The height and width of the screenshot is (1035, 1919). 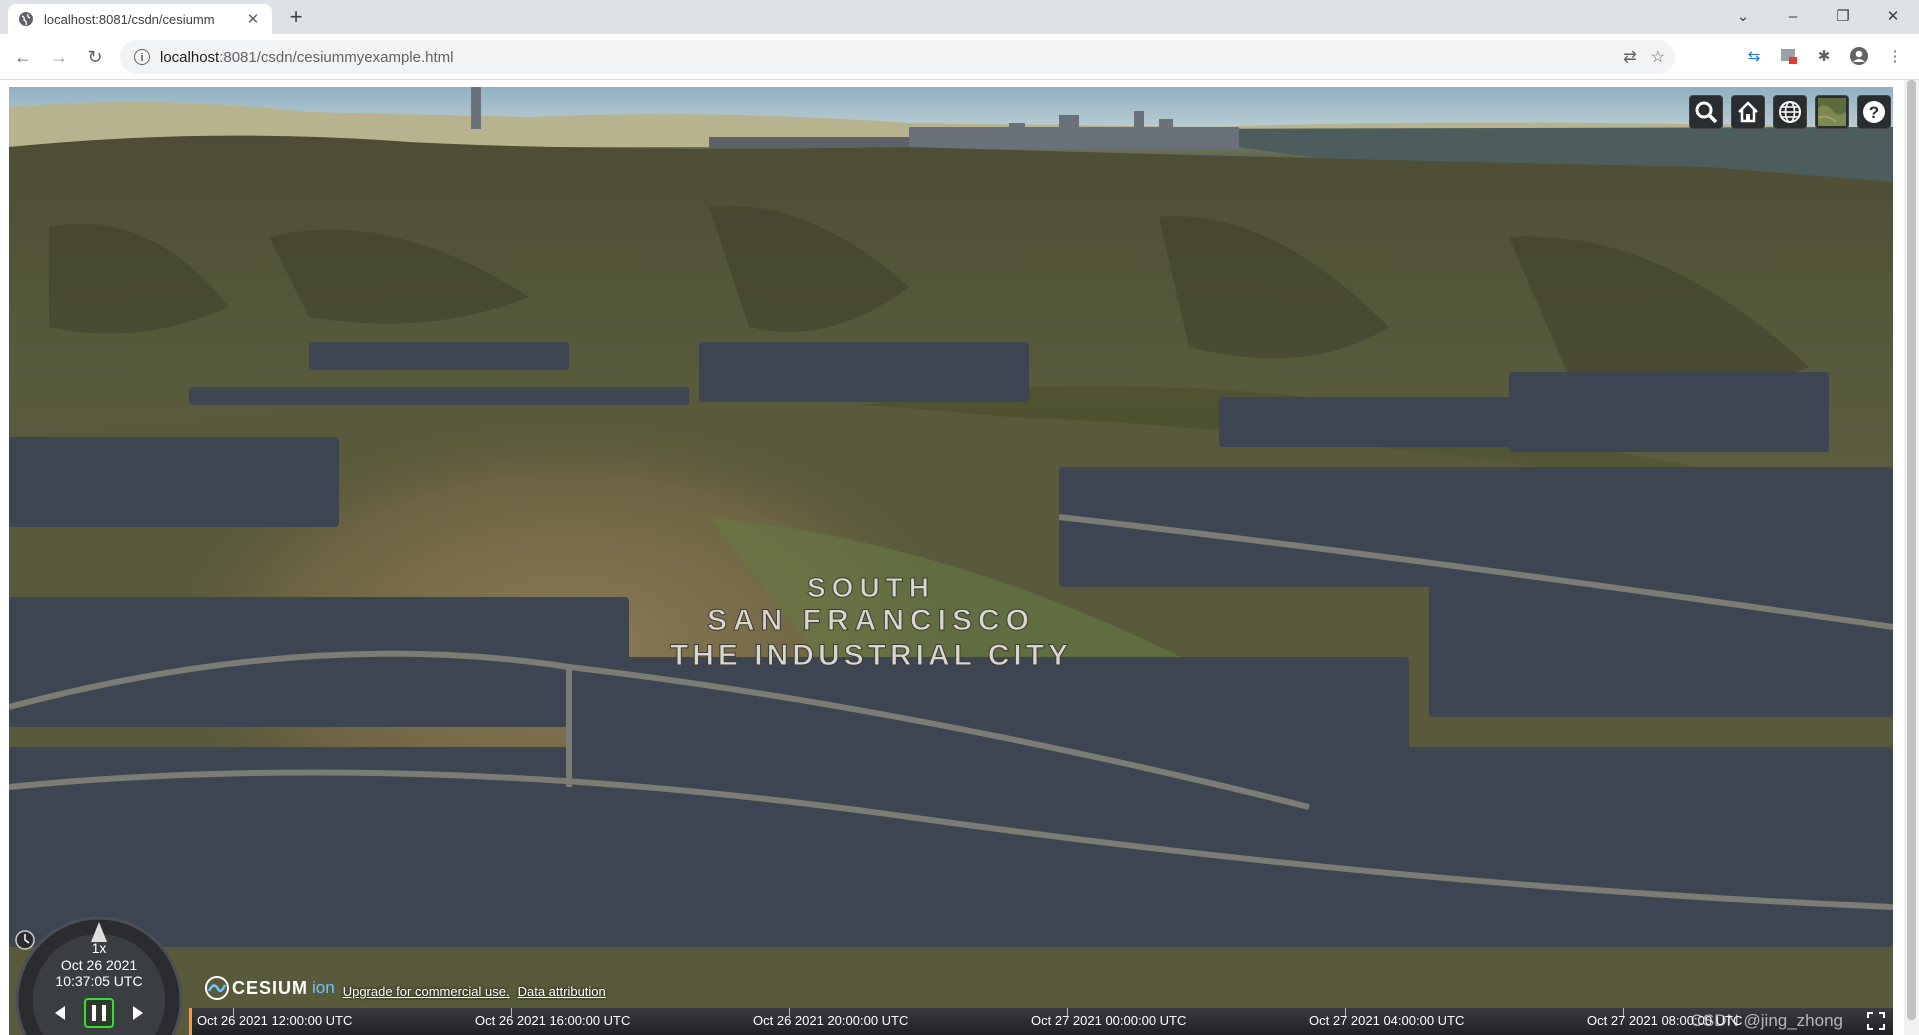 What do you see at coordinates (142, 57) in the screenshot?
I see `site-info-icon: i` at bounding box center [142, 57].